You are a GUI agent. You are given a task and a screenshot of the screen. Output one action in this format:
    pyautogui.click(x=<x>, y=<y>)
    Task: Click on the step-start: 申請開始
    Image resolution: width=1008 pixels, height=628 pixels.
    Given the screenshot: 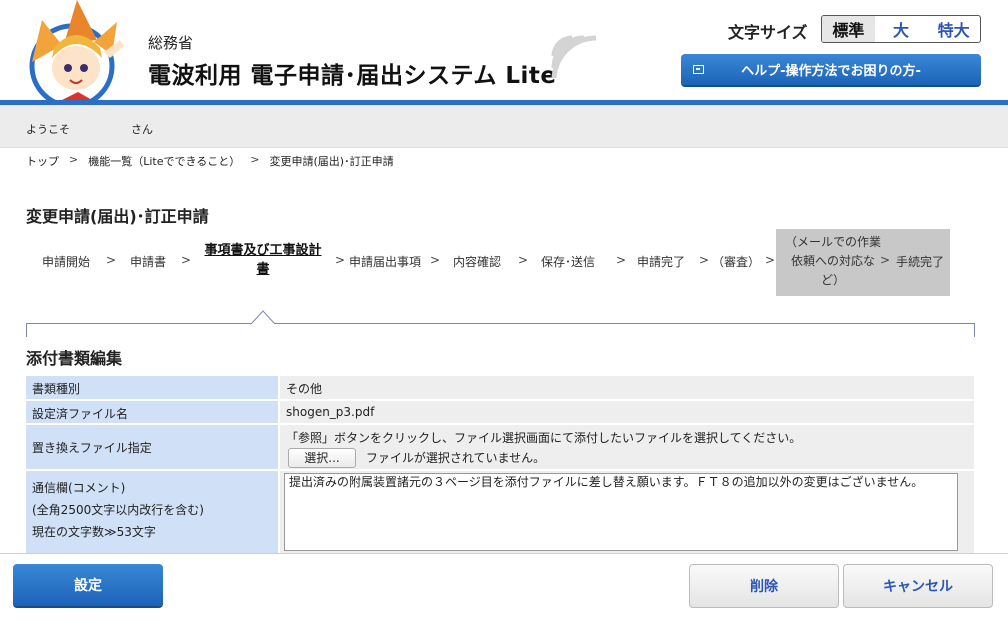 What is the action you would take?
    pyautogui.click(x=66, y=262)
    